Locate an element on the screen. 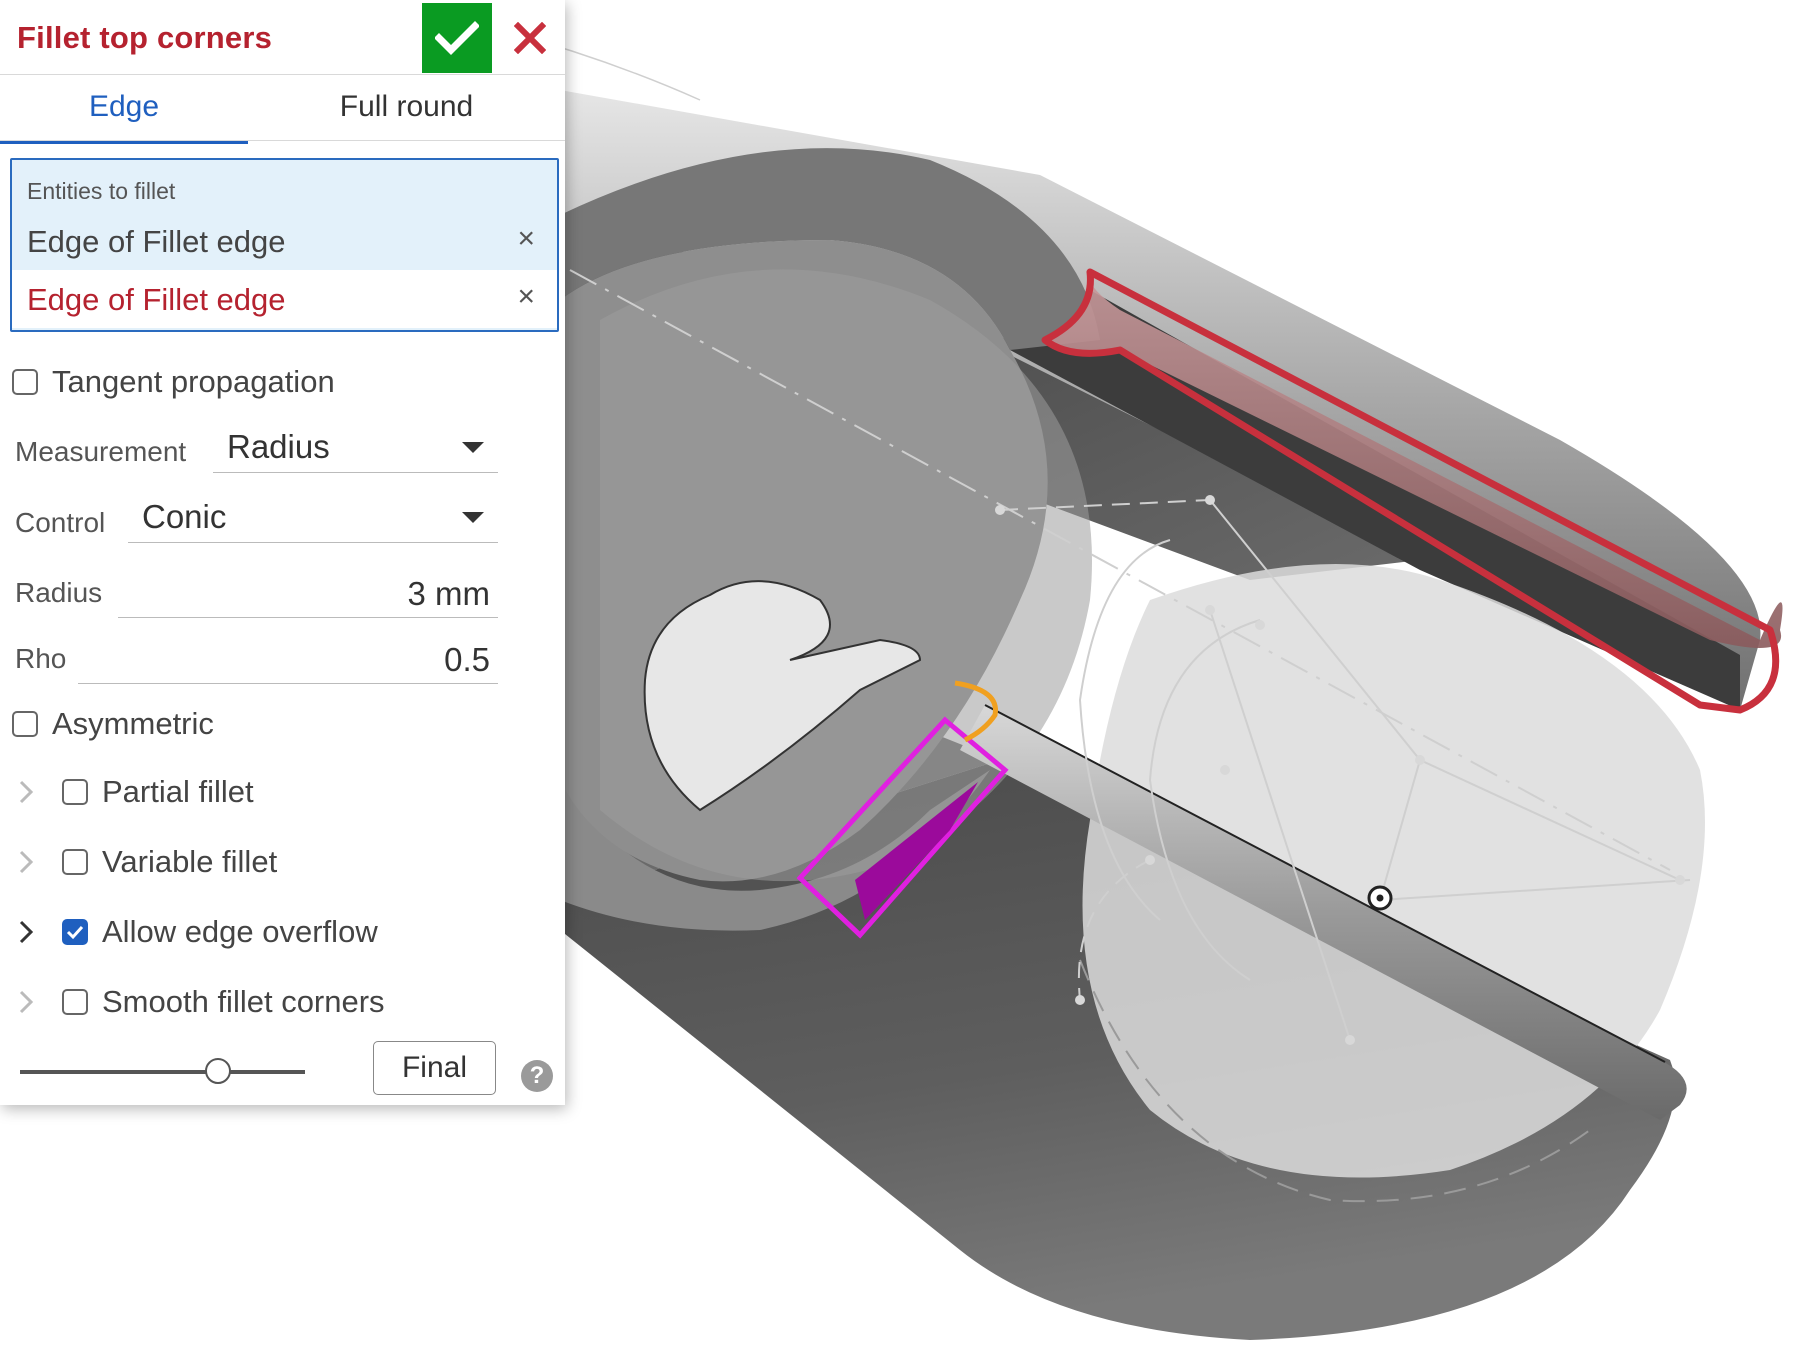  cancel-button is located at coordinates (530, 38).